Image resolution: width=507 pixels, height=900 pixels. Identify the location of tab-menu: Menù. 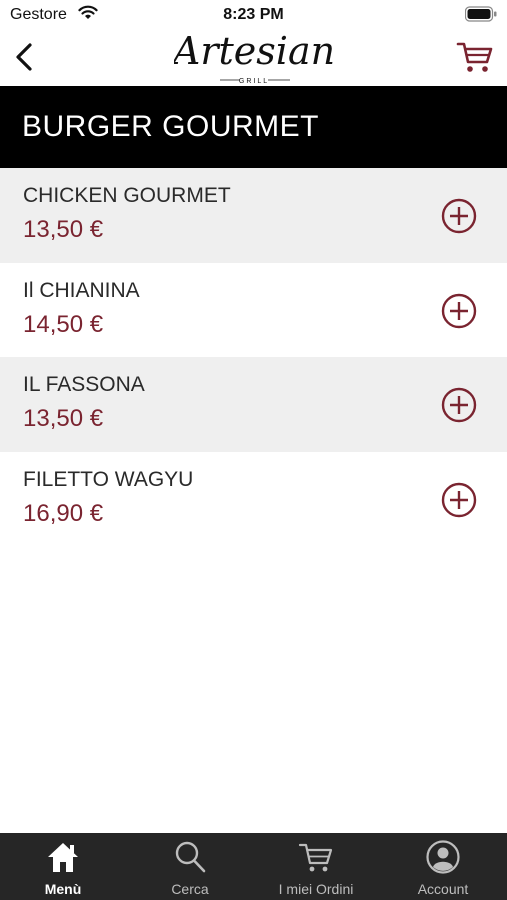
(63, 866).